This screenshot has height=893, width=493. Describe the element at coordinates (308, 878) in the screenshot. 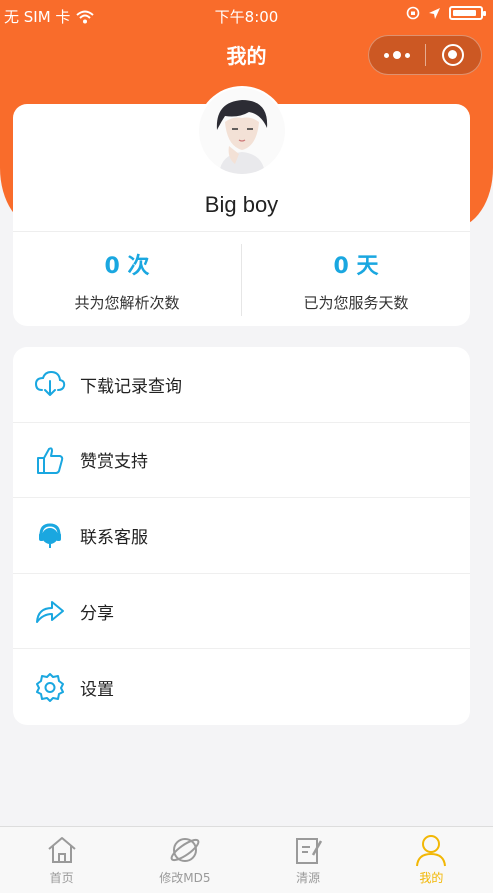

I see `tab-label-clean: 清源` at that location.